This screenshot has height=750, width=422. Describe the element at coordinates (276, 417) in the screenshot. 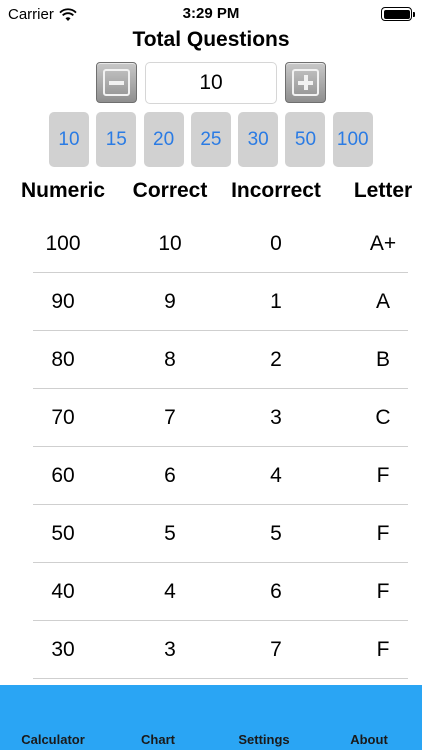

I see `cell-incorrect: 3` at that location.